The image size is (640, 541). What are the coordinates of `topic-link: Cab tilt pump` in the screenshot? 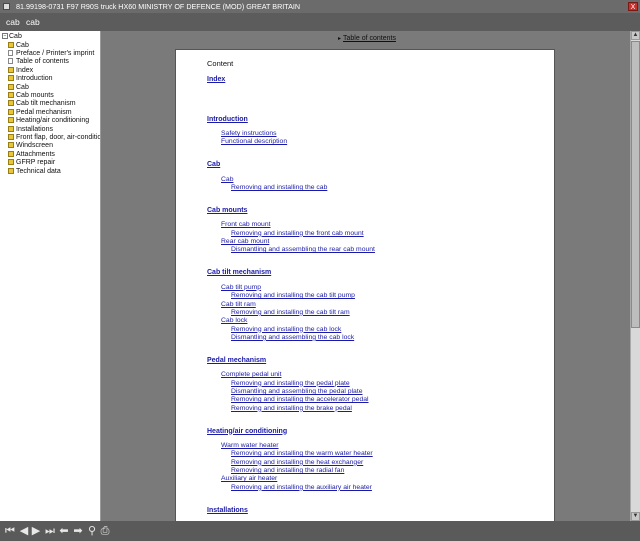 It's located at (241, 287).